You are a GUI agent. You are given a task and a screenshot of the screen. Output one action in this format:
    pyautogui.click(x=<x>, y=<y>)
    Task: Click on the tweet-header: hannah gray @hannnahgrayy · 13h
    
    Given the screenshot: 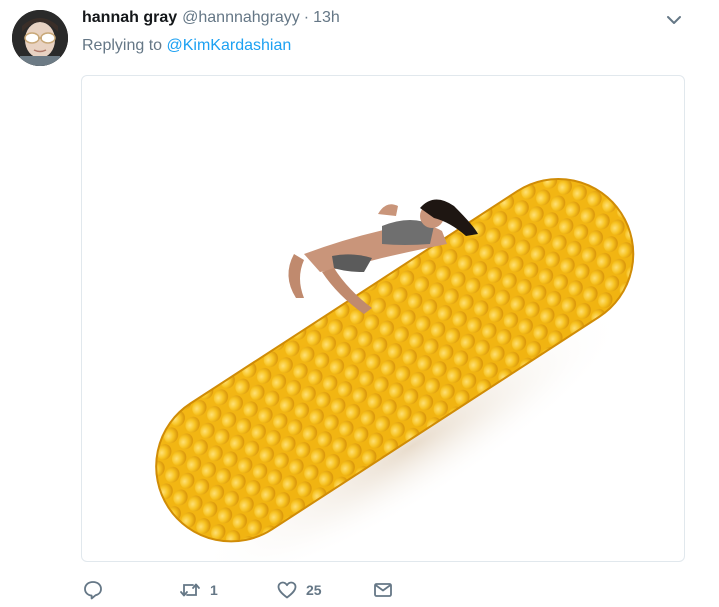 What is the action you would take?
    pyautogui.click(x=211, y=20)
    